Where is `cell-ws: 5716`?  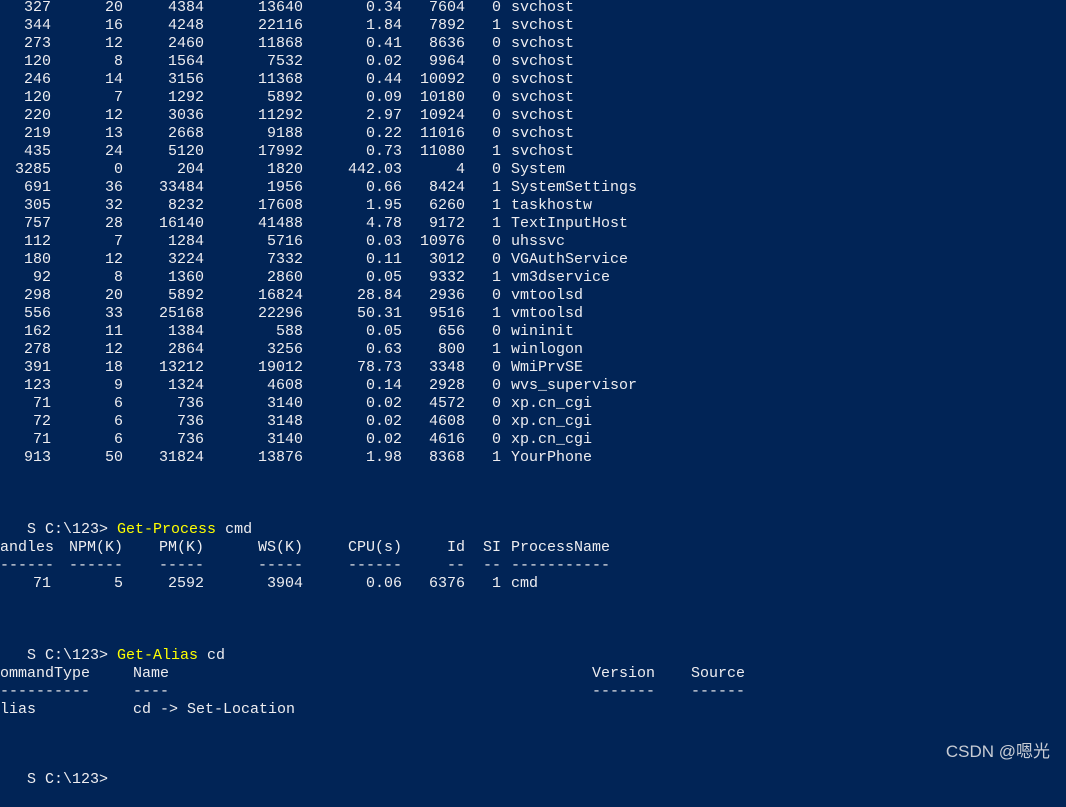
cell-ws: 5716 is located at coordinates (284, 241).